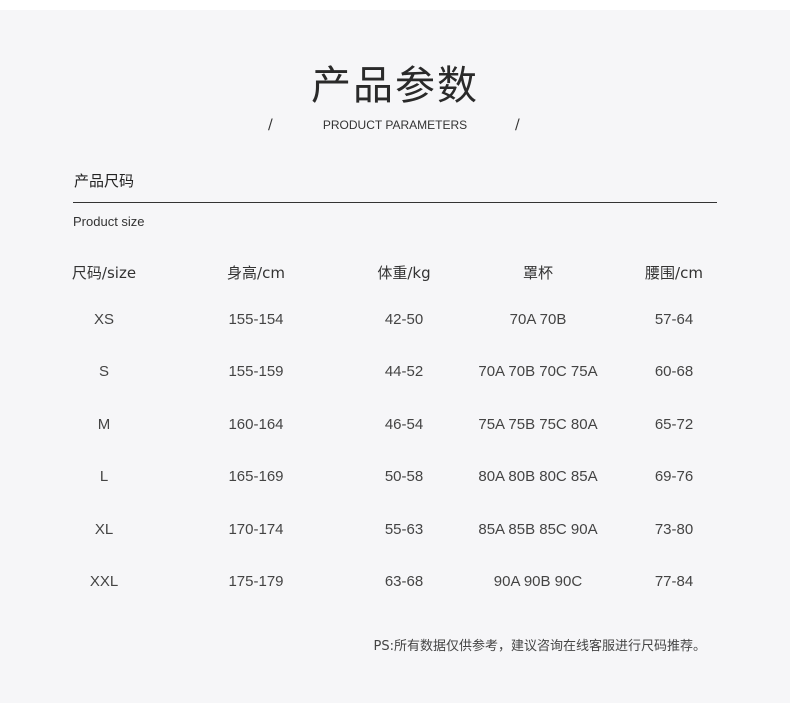 The image size is (790, 721). I want to click on cell-size: XXL, so click(104, 581).